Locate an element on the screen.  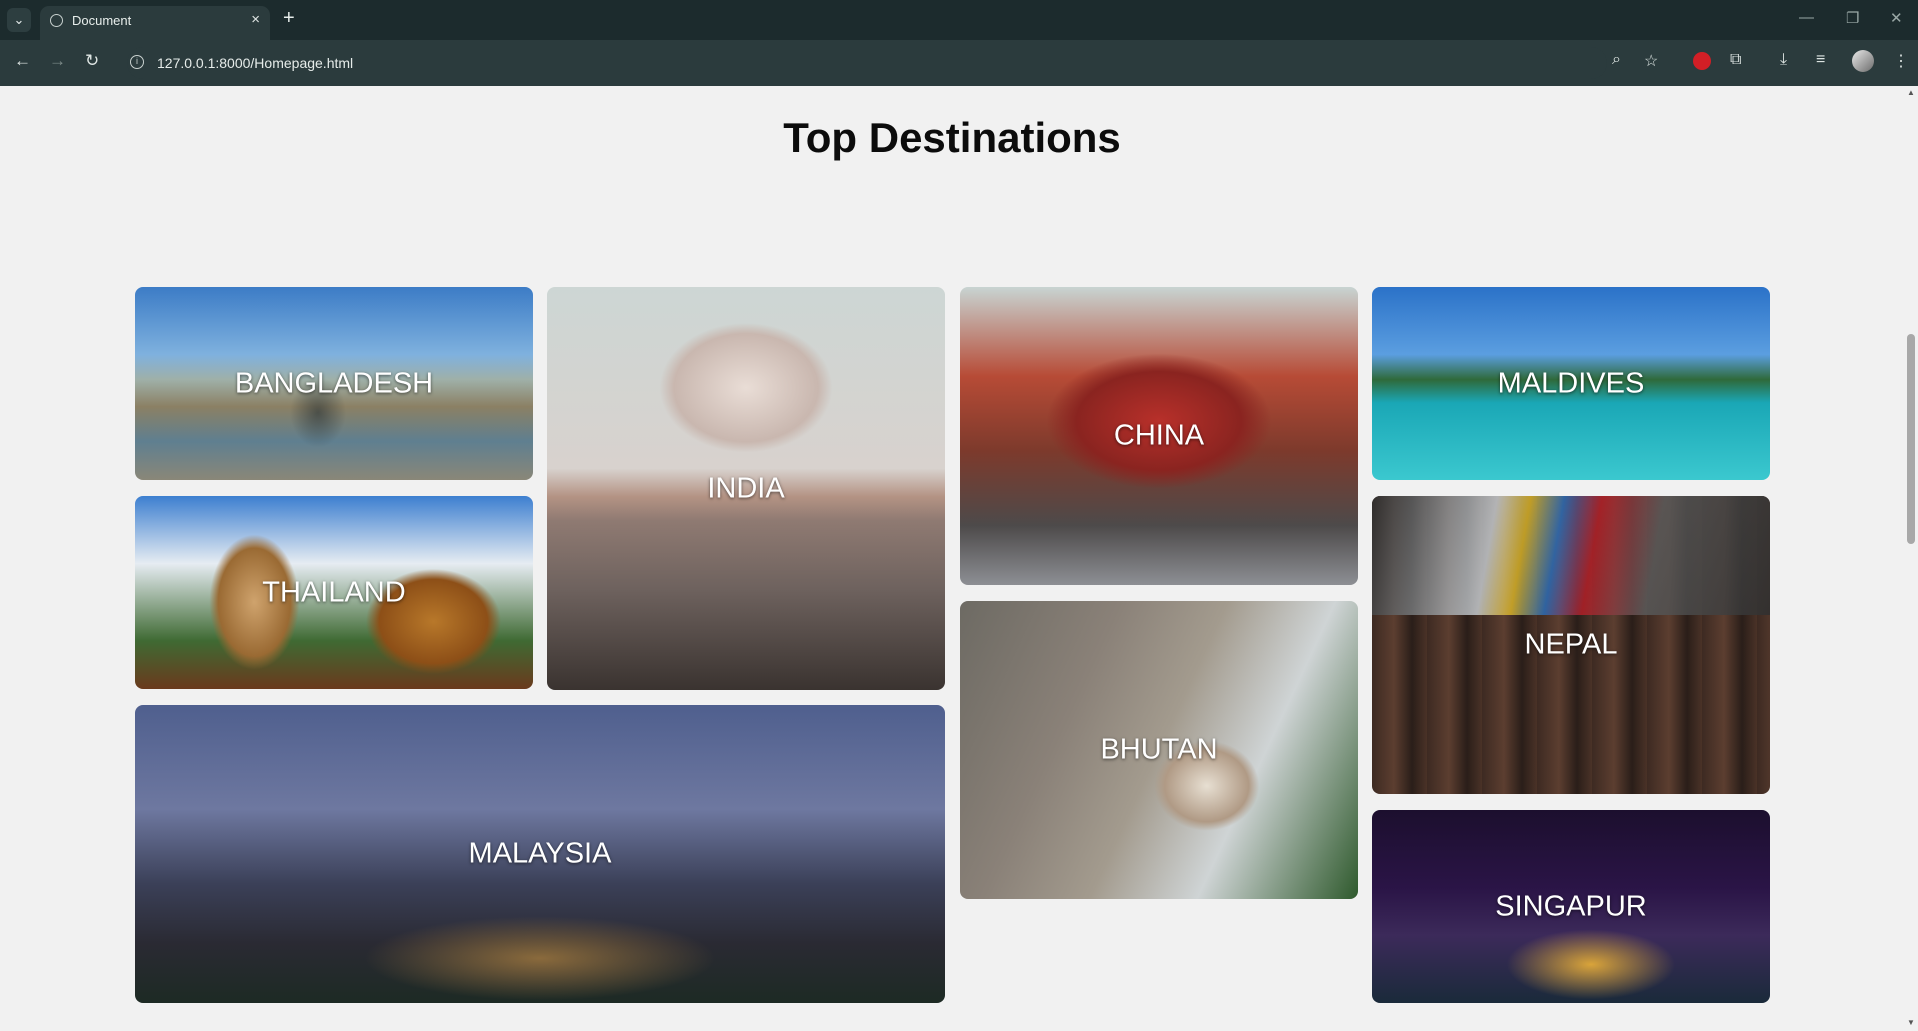
scrollbar-thumb is located at coordinates (1911, 439).